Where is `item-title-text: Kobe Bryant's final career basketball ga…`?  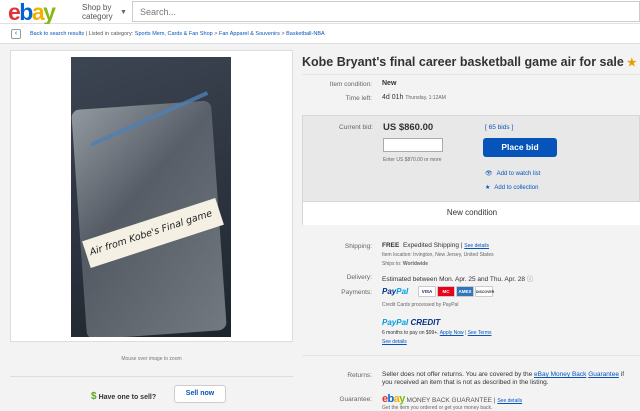 item-title-text: Kobe Bryant's final career basketball ga… is located at coordinates (463, 62).